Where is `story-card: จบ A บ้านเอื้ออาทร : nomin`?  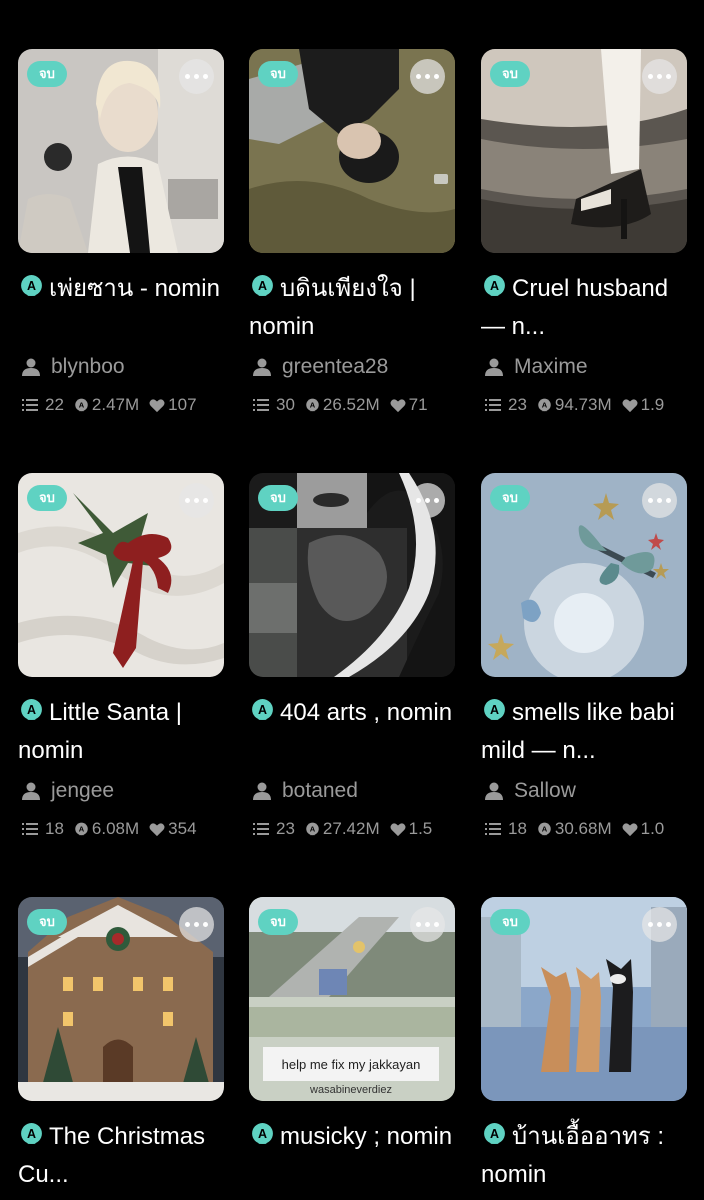 story-card: จบ A บ้านเอื้ออาทร : nomin is located at coordinates (584, 1045).